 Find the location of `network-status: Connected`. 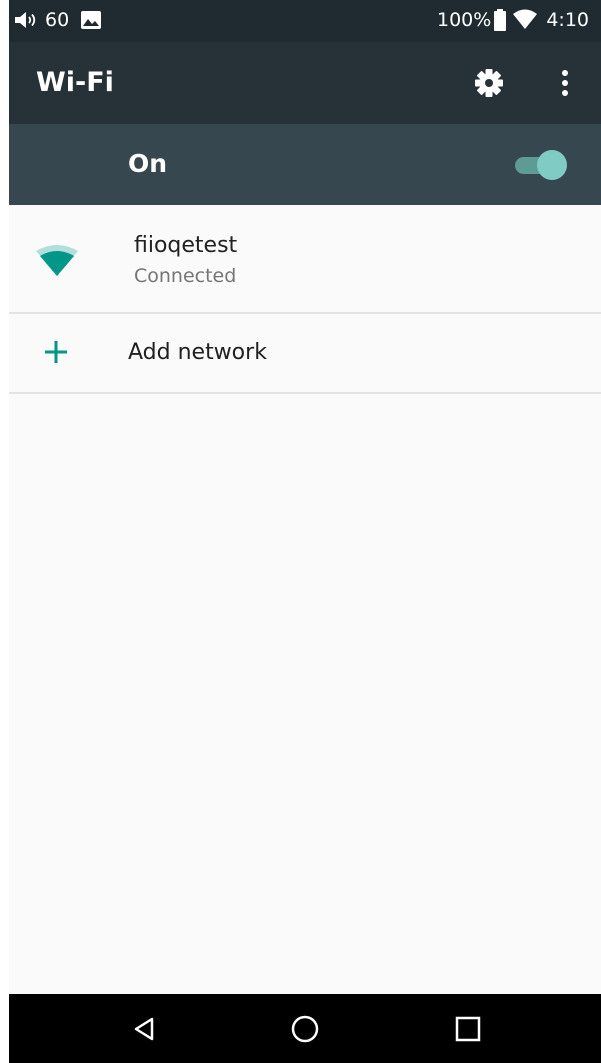

network-status: Connected is located at coordinates (185, 276).